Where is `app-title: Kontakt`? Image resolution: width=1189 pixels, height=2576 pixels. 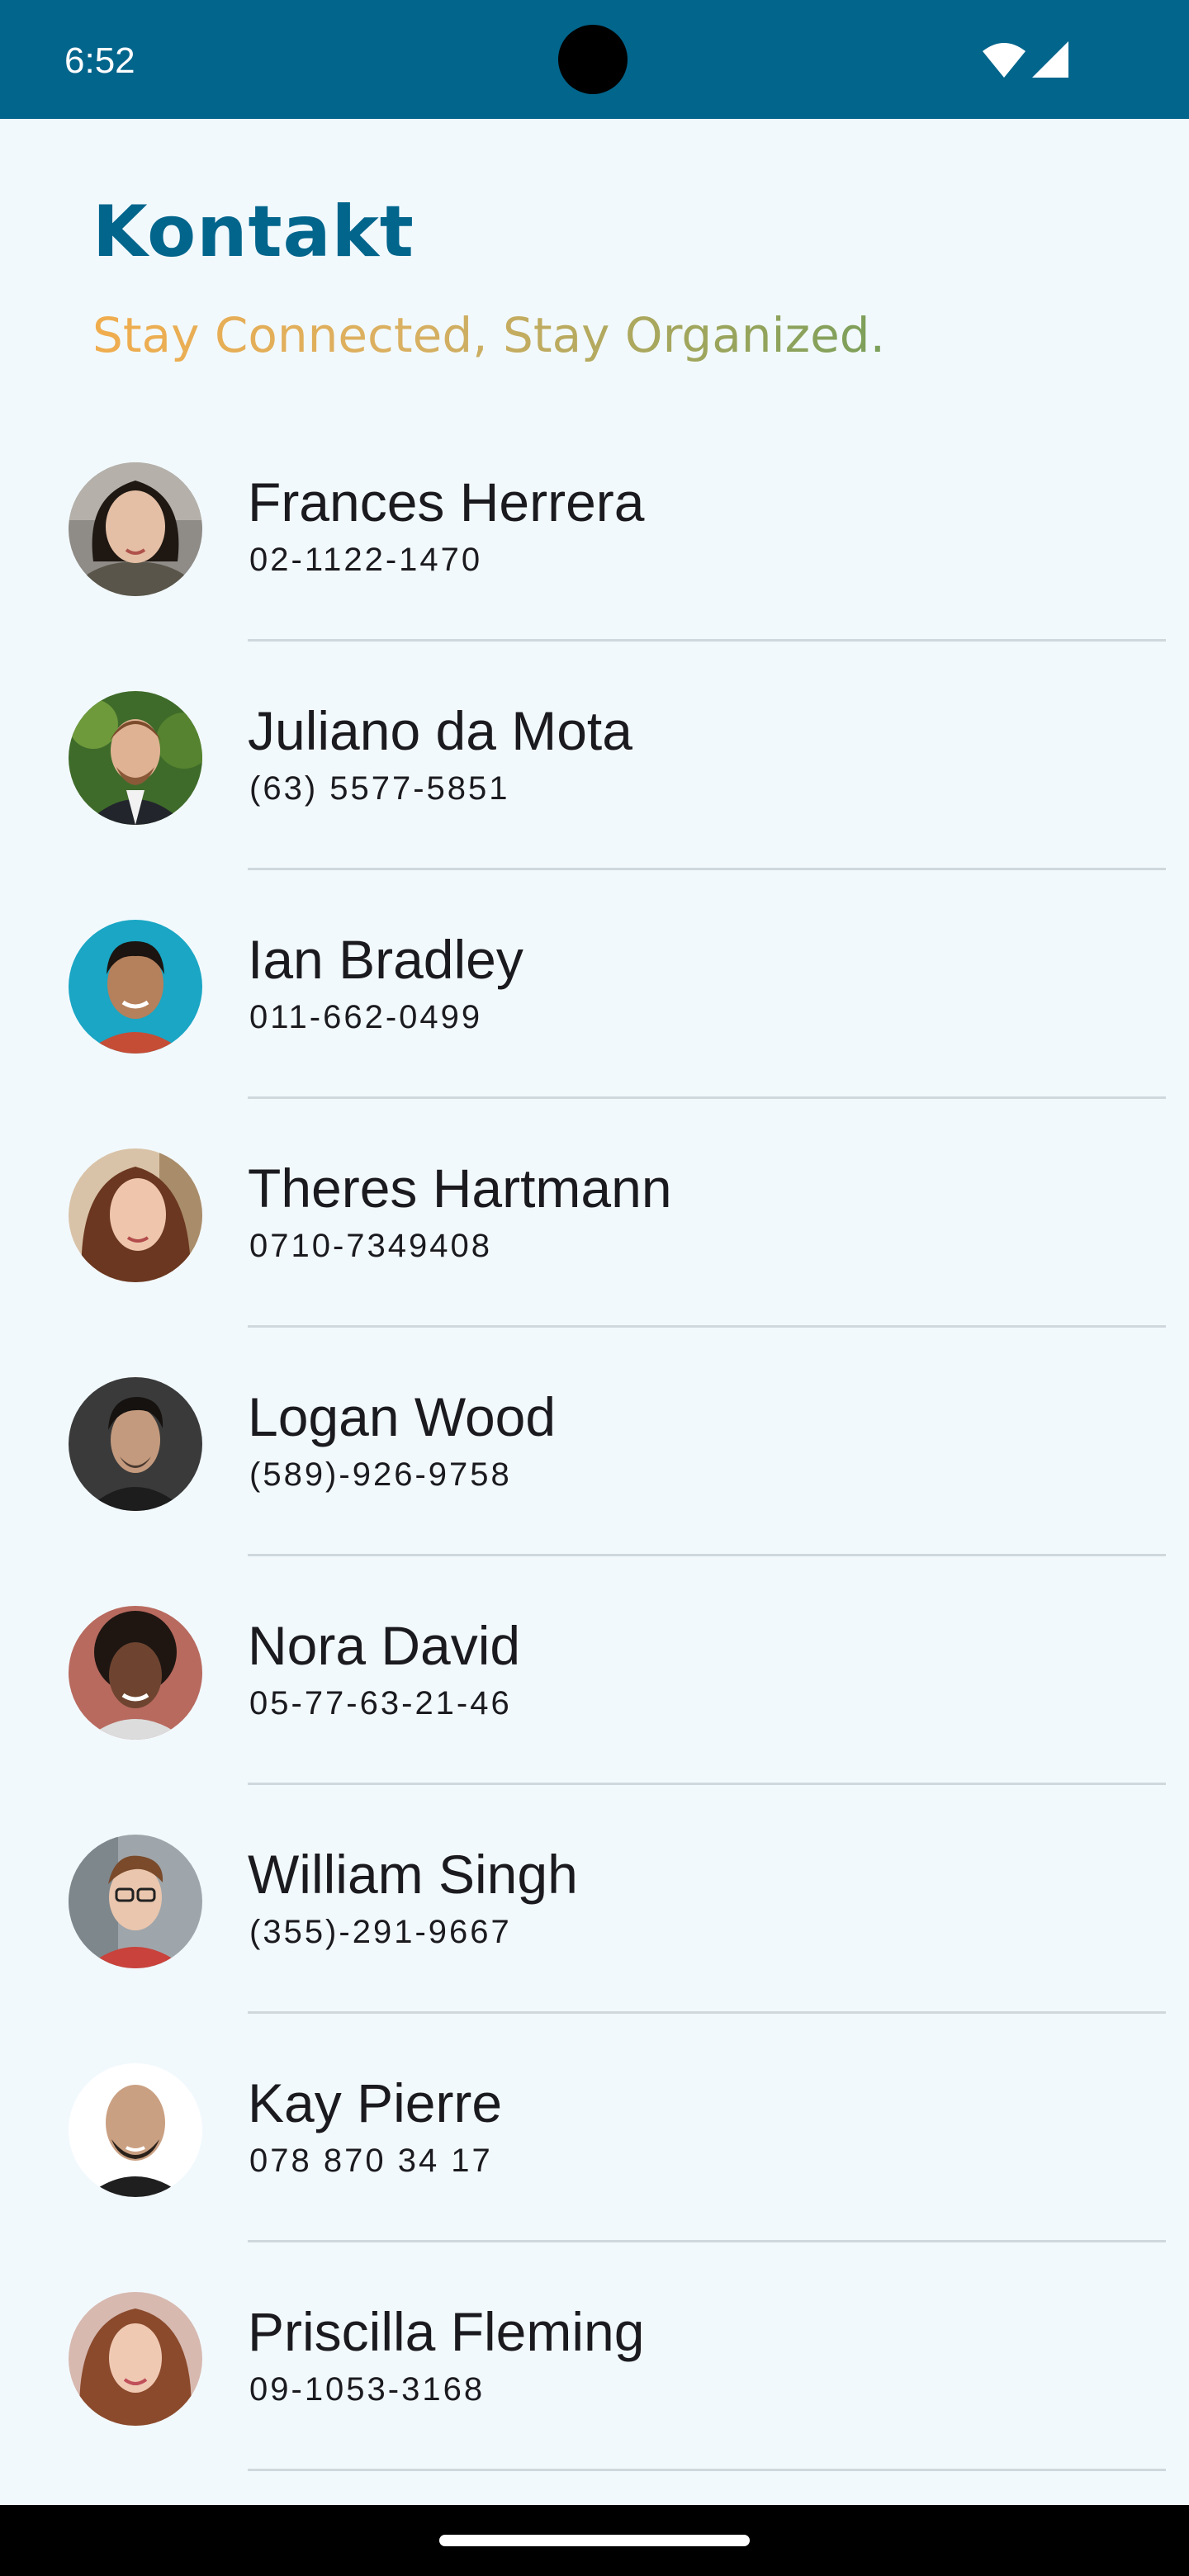 app-title: Kontakt is located at coordinates (253, 232).